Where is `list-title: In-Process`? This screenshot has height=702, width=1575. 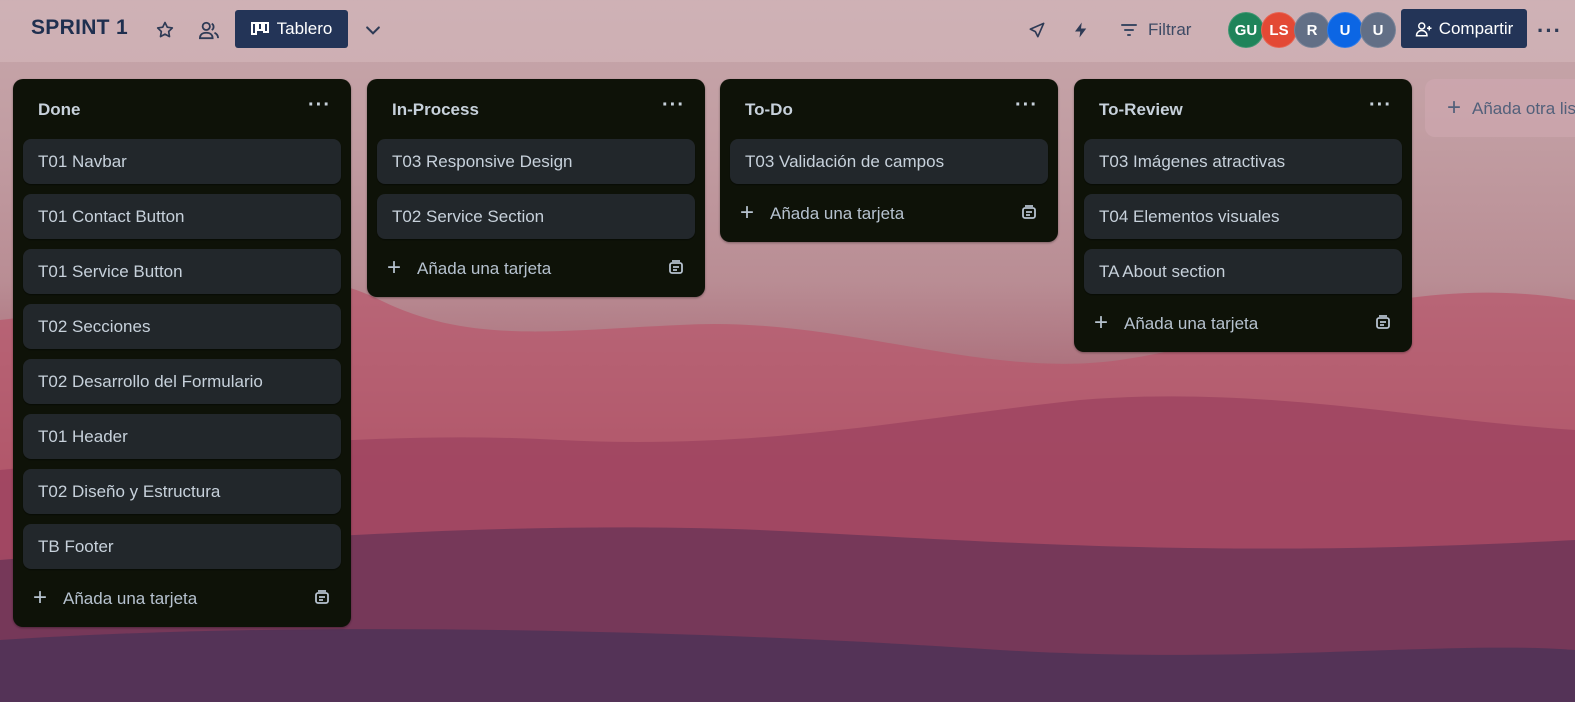
list-title: In-Process is located at coordinates (435, 110).